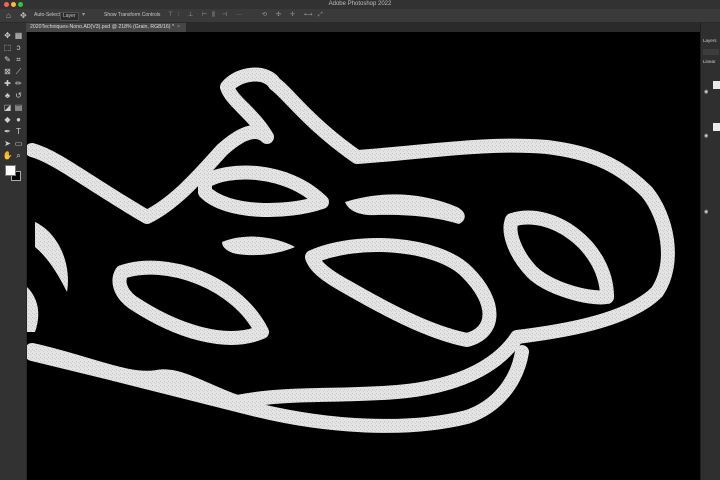 The width and height of the screenshot is (720, 480). I want to click on crop-tool-icon: ⌗, so click(18, 59).